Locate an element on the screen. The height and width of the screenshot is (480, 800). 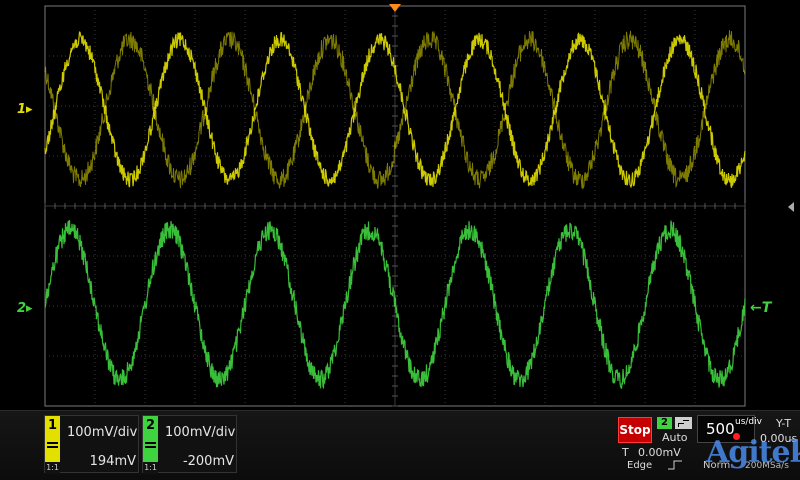
trigger-level-label: ←T is located at coordinates (761, 308).